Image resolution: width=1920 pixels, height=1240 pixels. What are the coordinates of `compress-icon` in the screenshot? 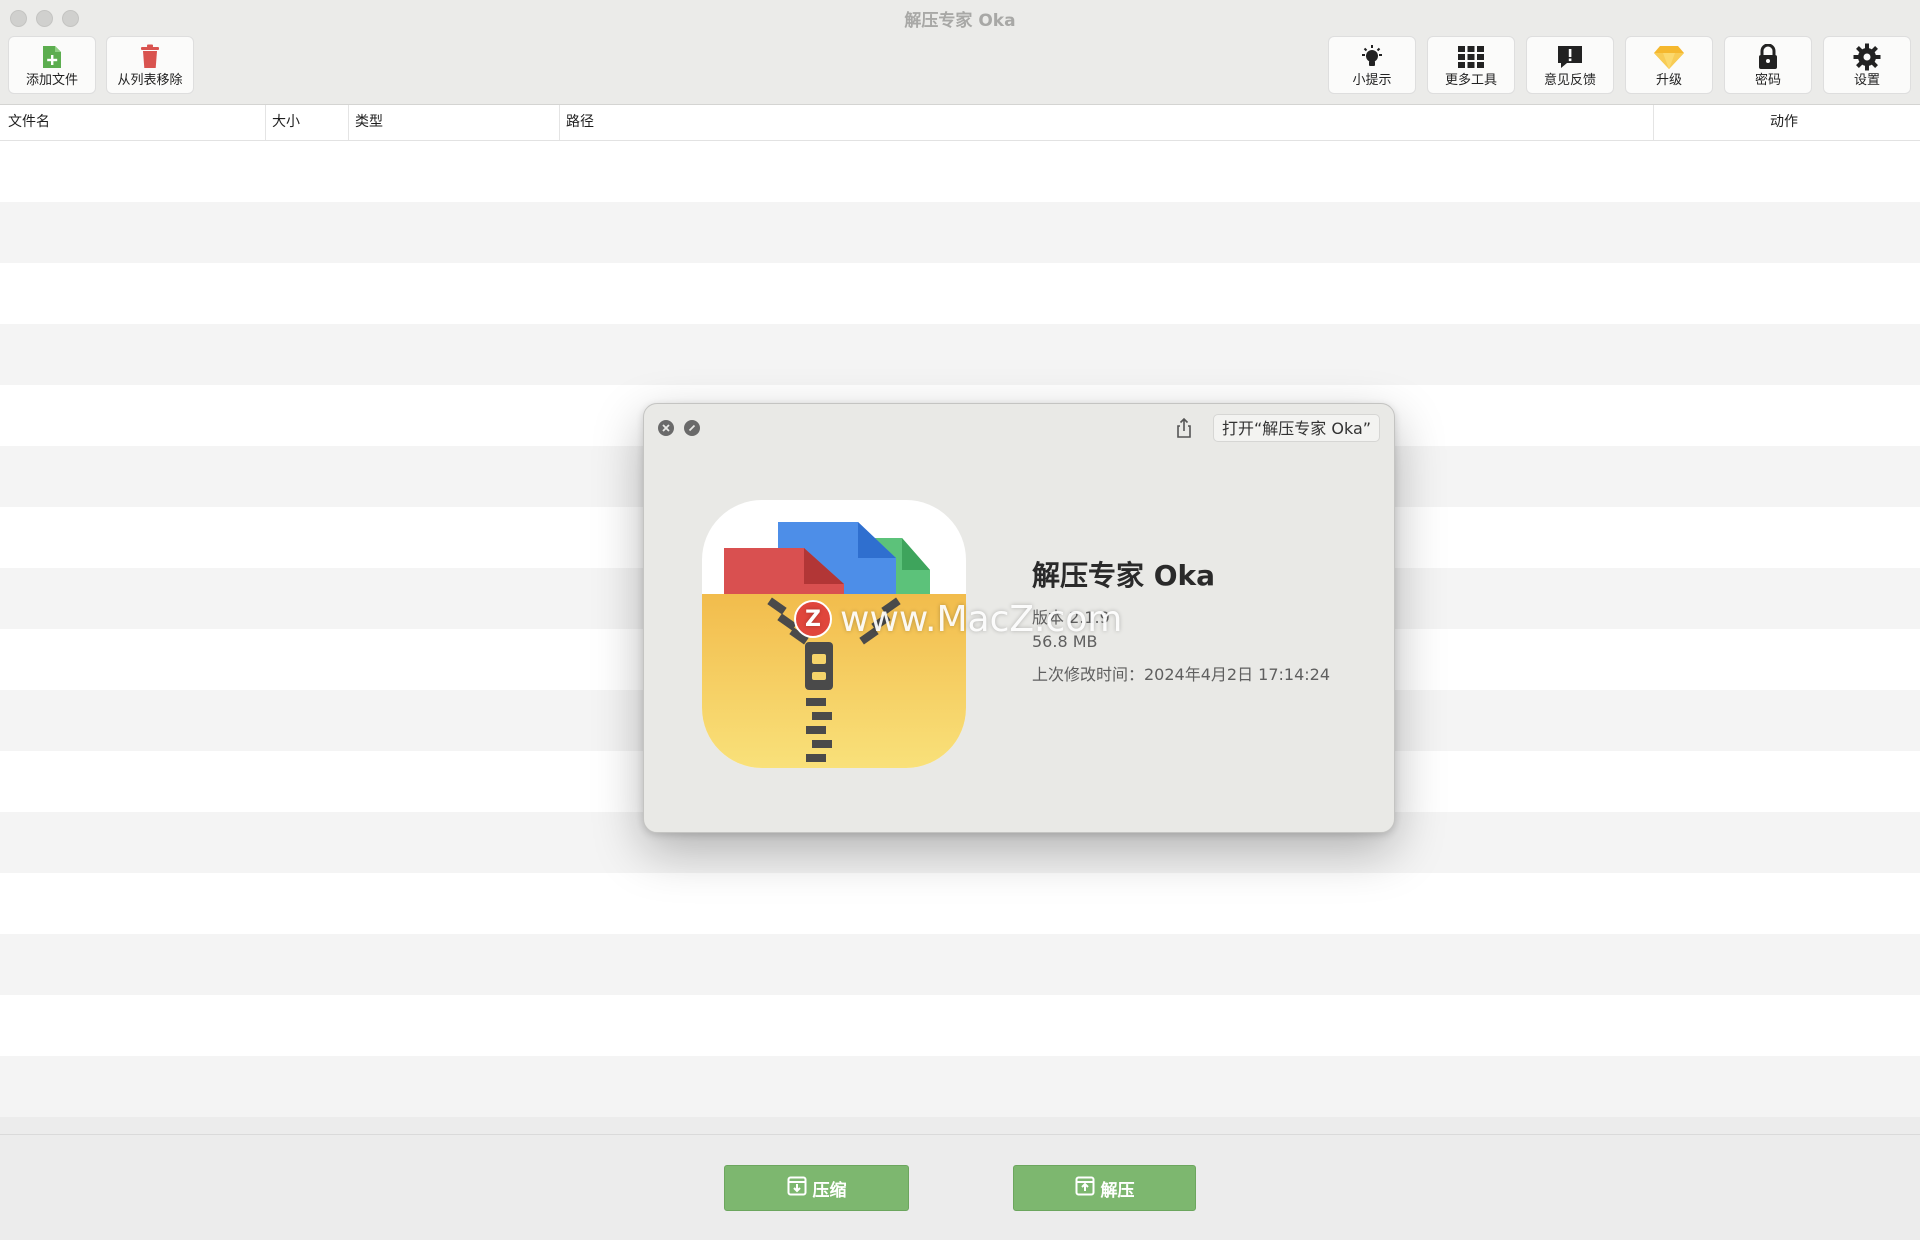 It's located at (797, 1188).